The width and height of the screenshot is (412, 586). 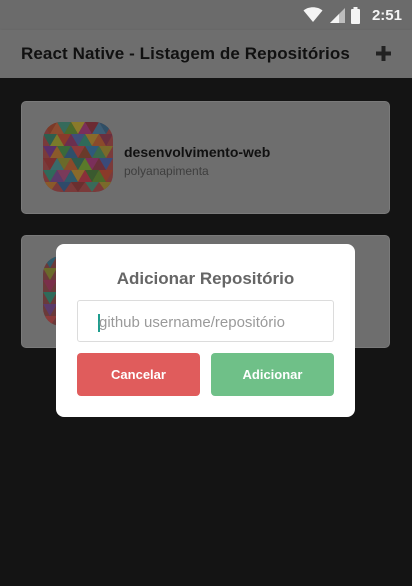 I want to click on avatar, so click(x=78, y=157).